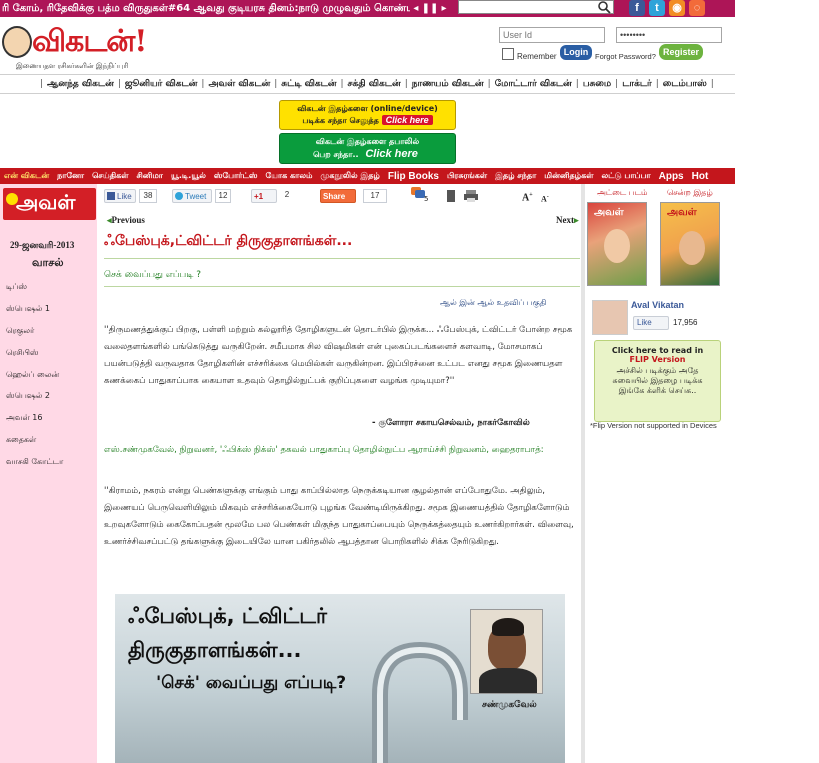 This screenshot has height=763, width=819. I want to click on sidebar-item: ஹெல்ப் லைன், so click(32, 375).